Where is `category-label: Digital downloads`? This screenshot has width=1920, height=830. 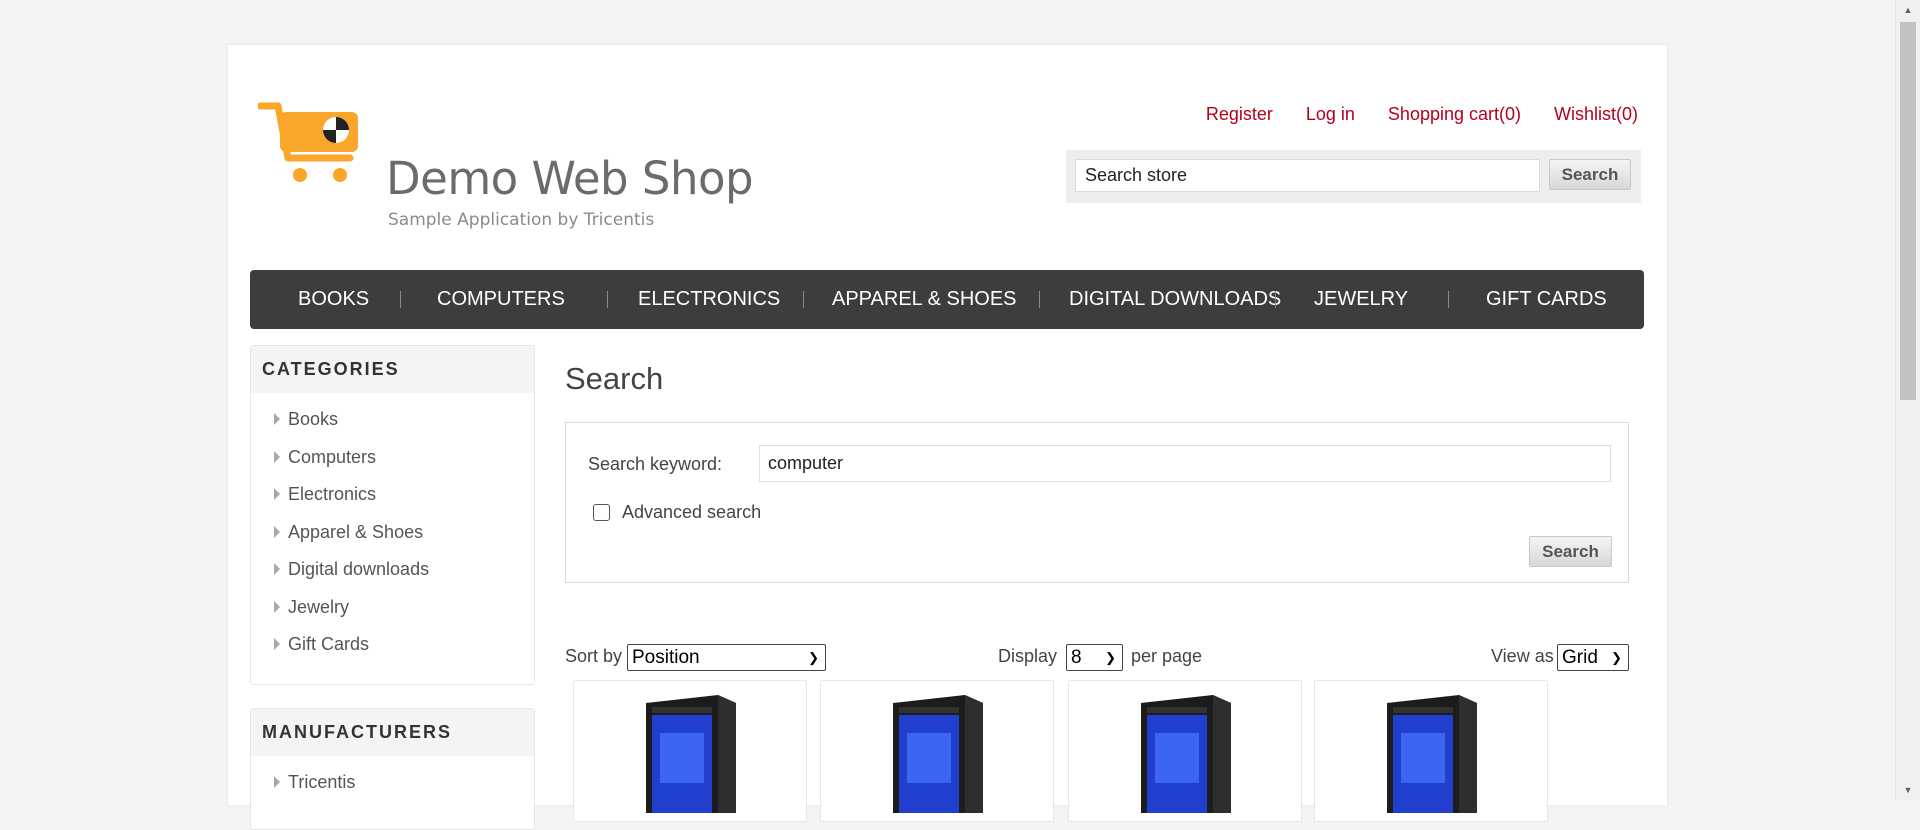 category-label: Digital downloads is located at coordinates (359, 569).